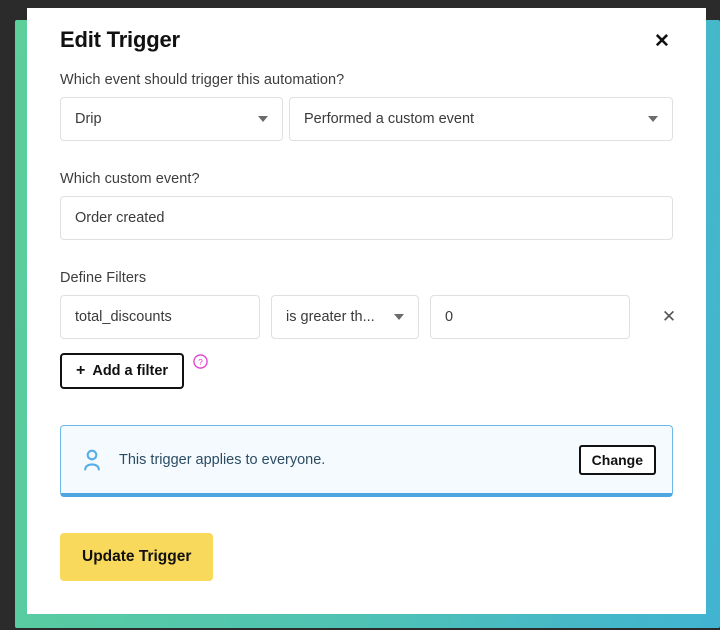 The image size is (720, 630). I want to click on filter-field-input: total_discounts, so click(160, 317).